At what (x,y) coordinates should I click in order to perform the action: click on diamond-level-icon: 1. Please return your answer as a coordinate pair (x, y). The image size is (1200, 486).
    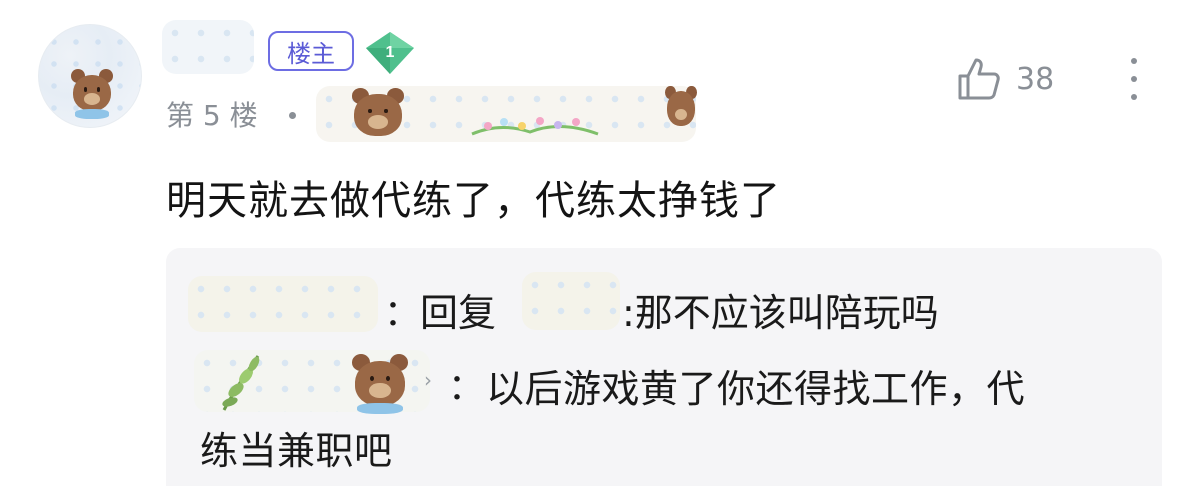
    Looking at the image, I should click on (390, 53).